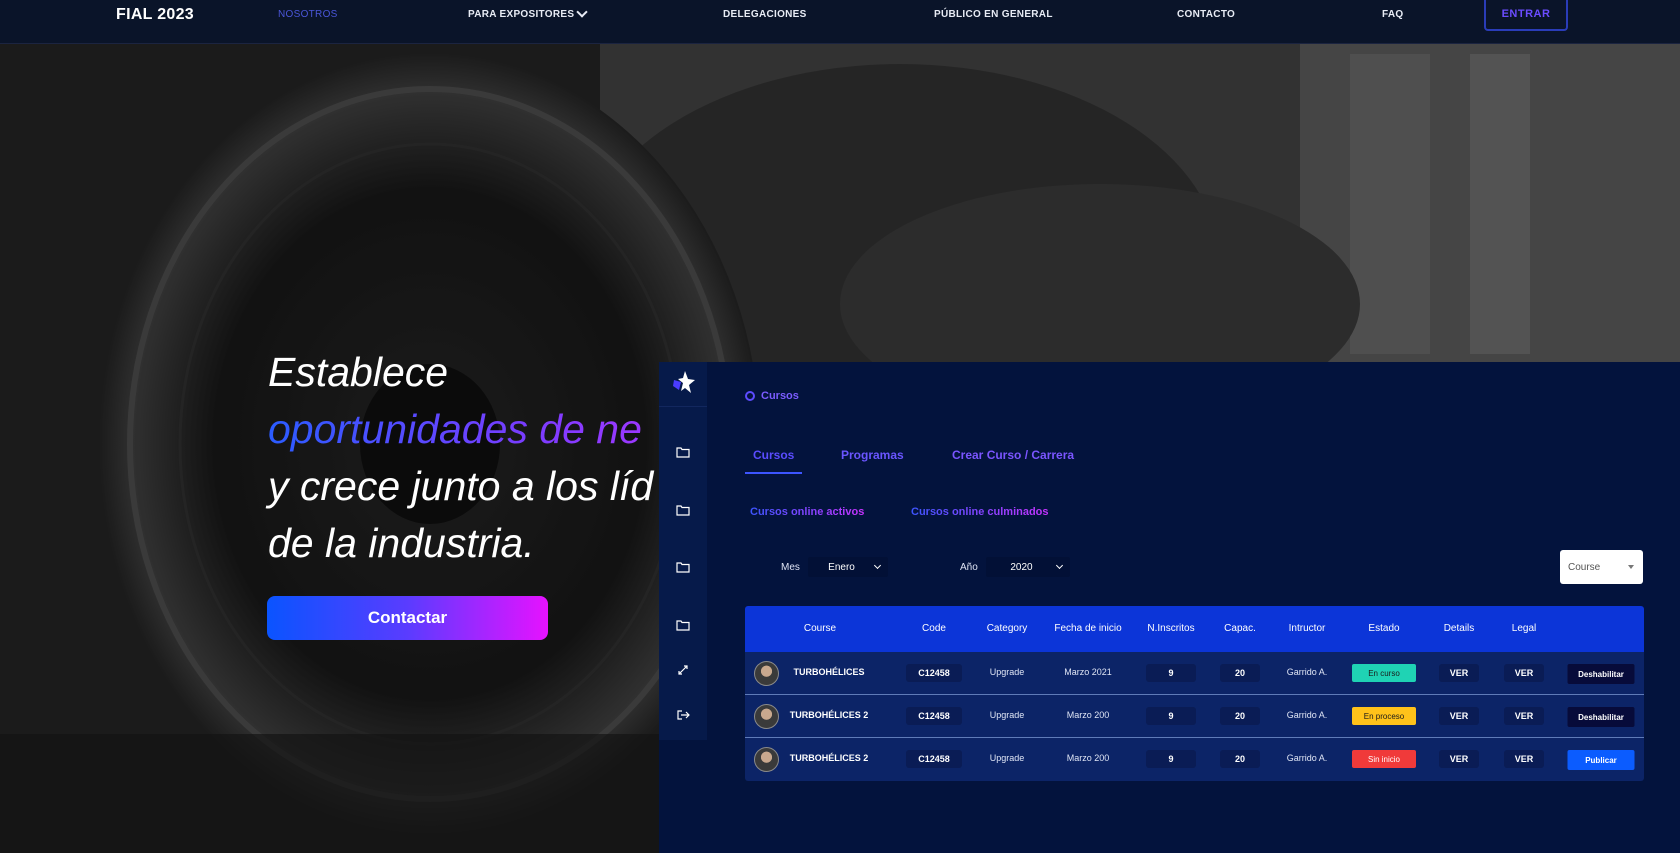  I want to click on nav-para-expositores: PARA EXPOSITORES, so click(521, 14).